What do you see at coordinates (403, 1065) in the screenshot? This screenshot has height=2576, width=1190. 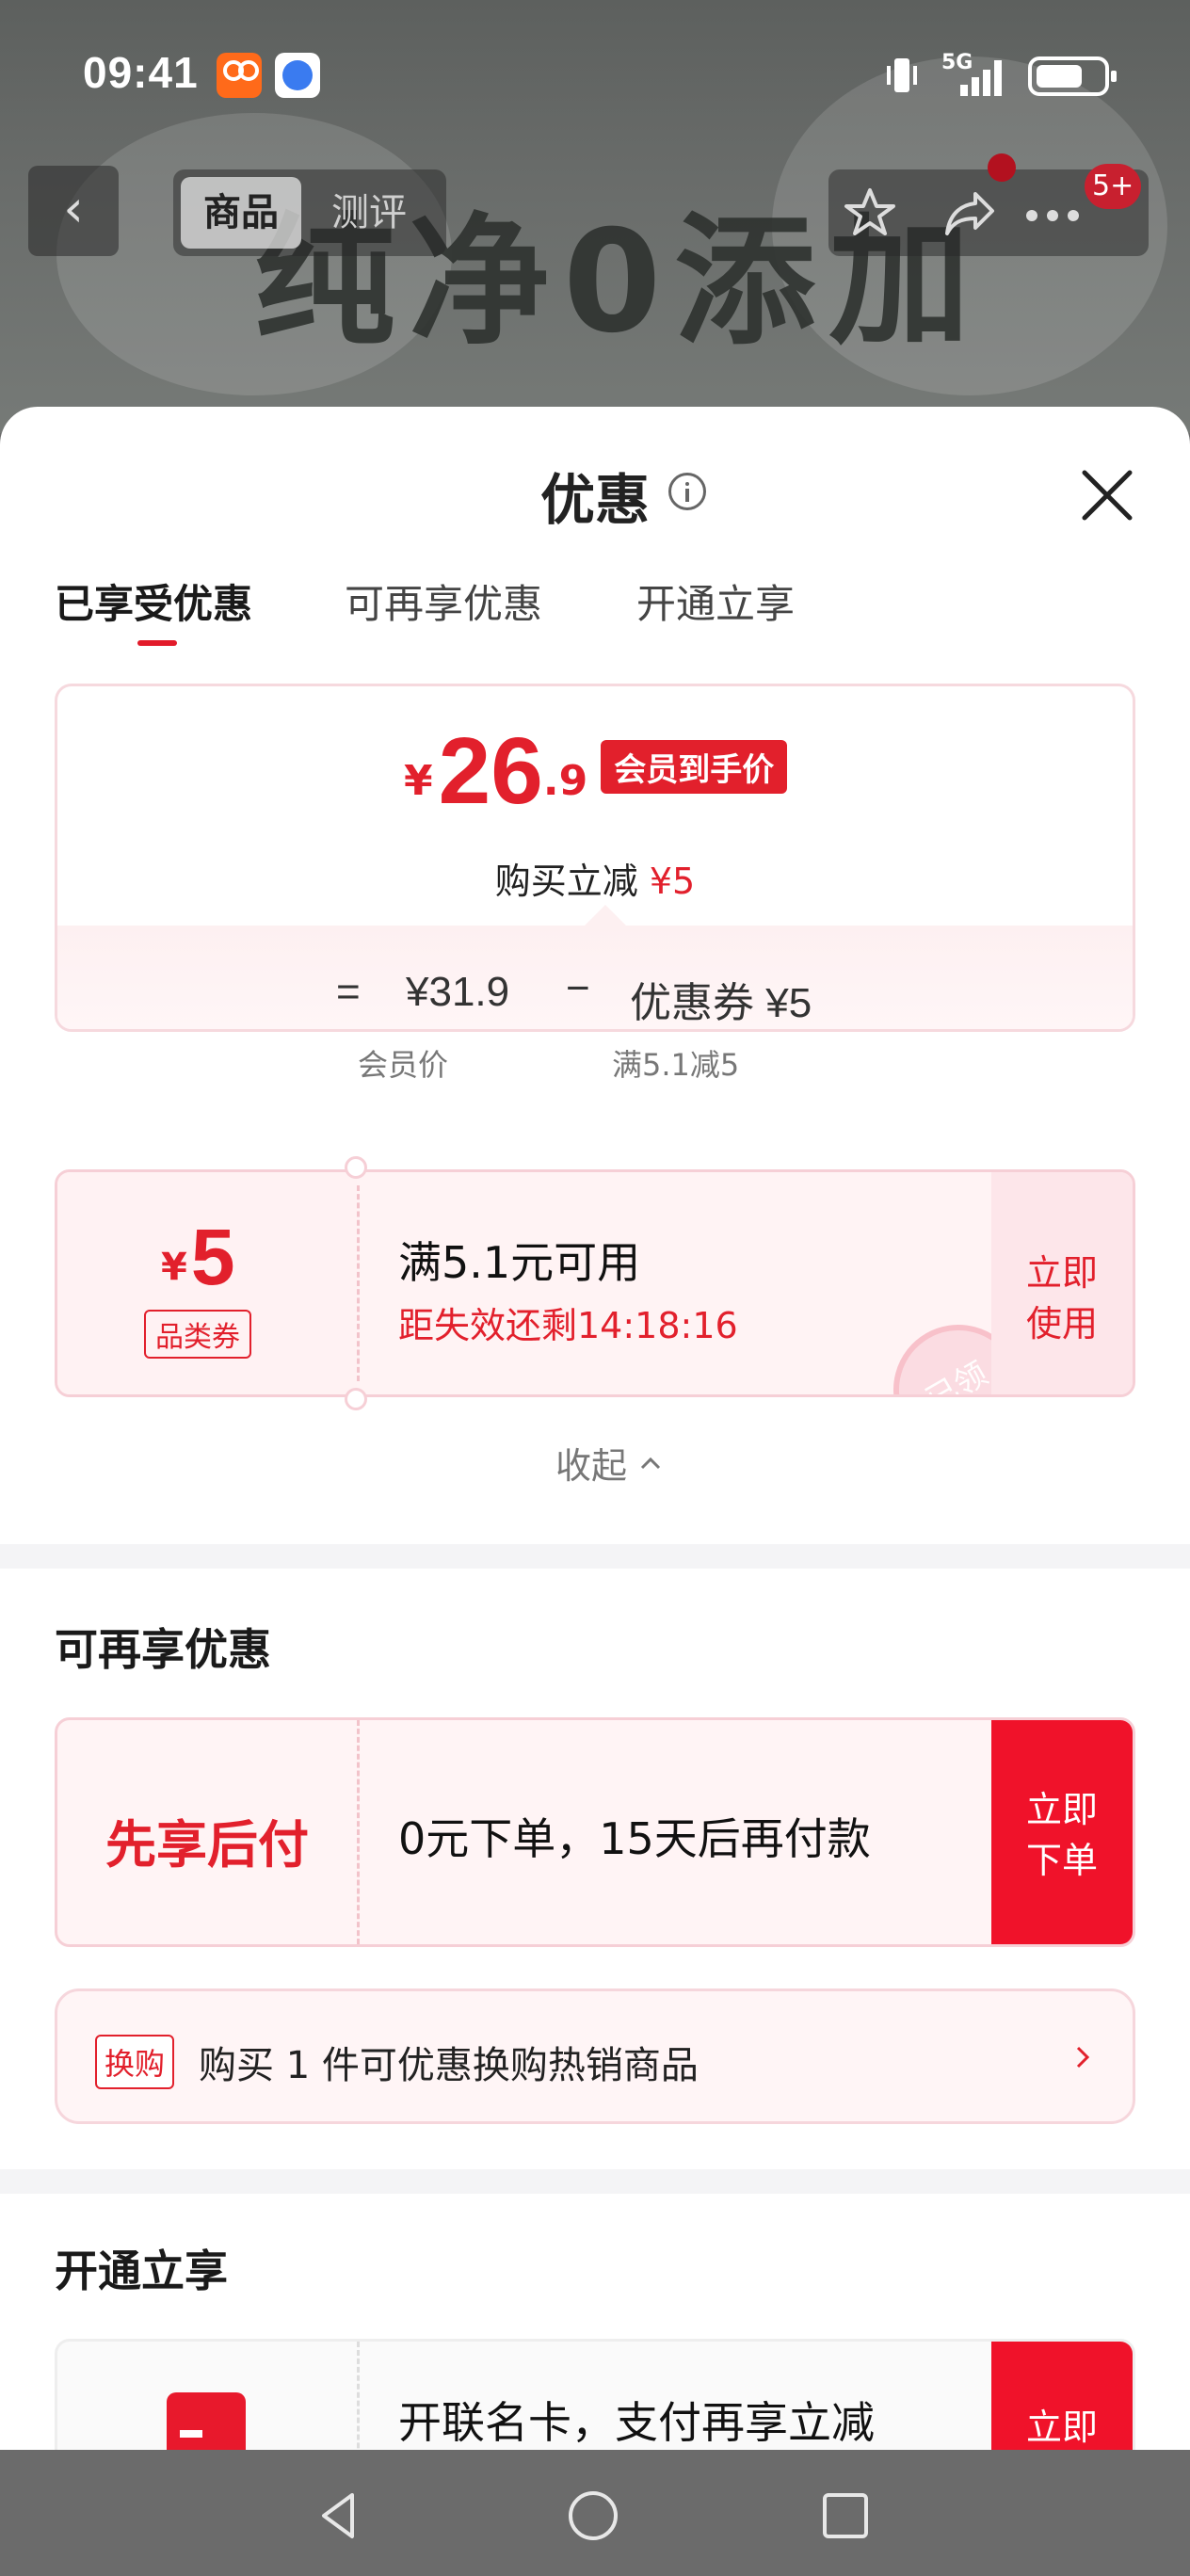 I see `member-price-label: 会员价` at bounding box center [403, 1065].